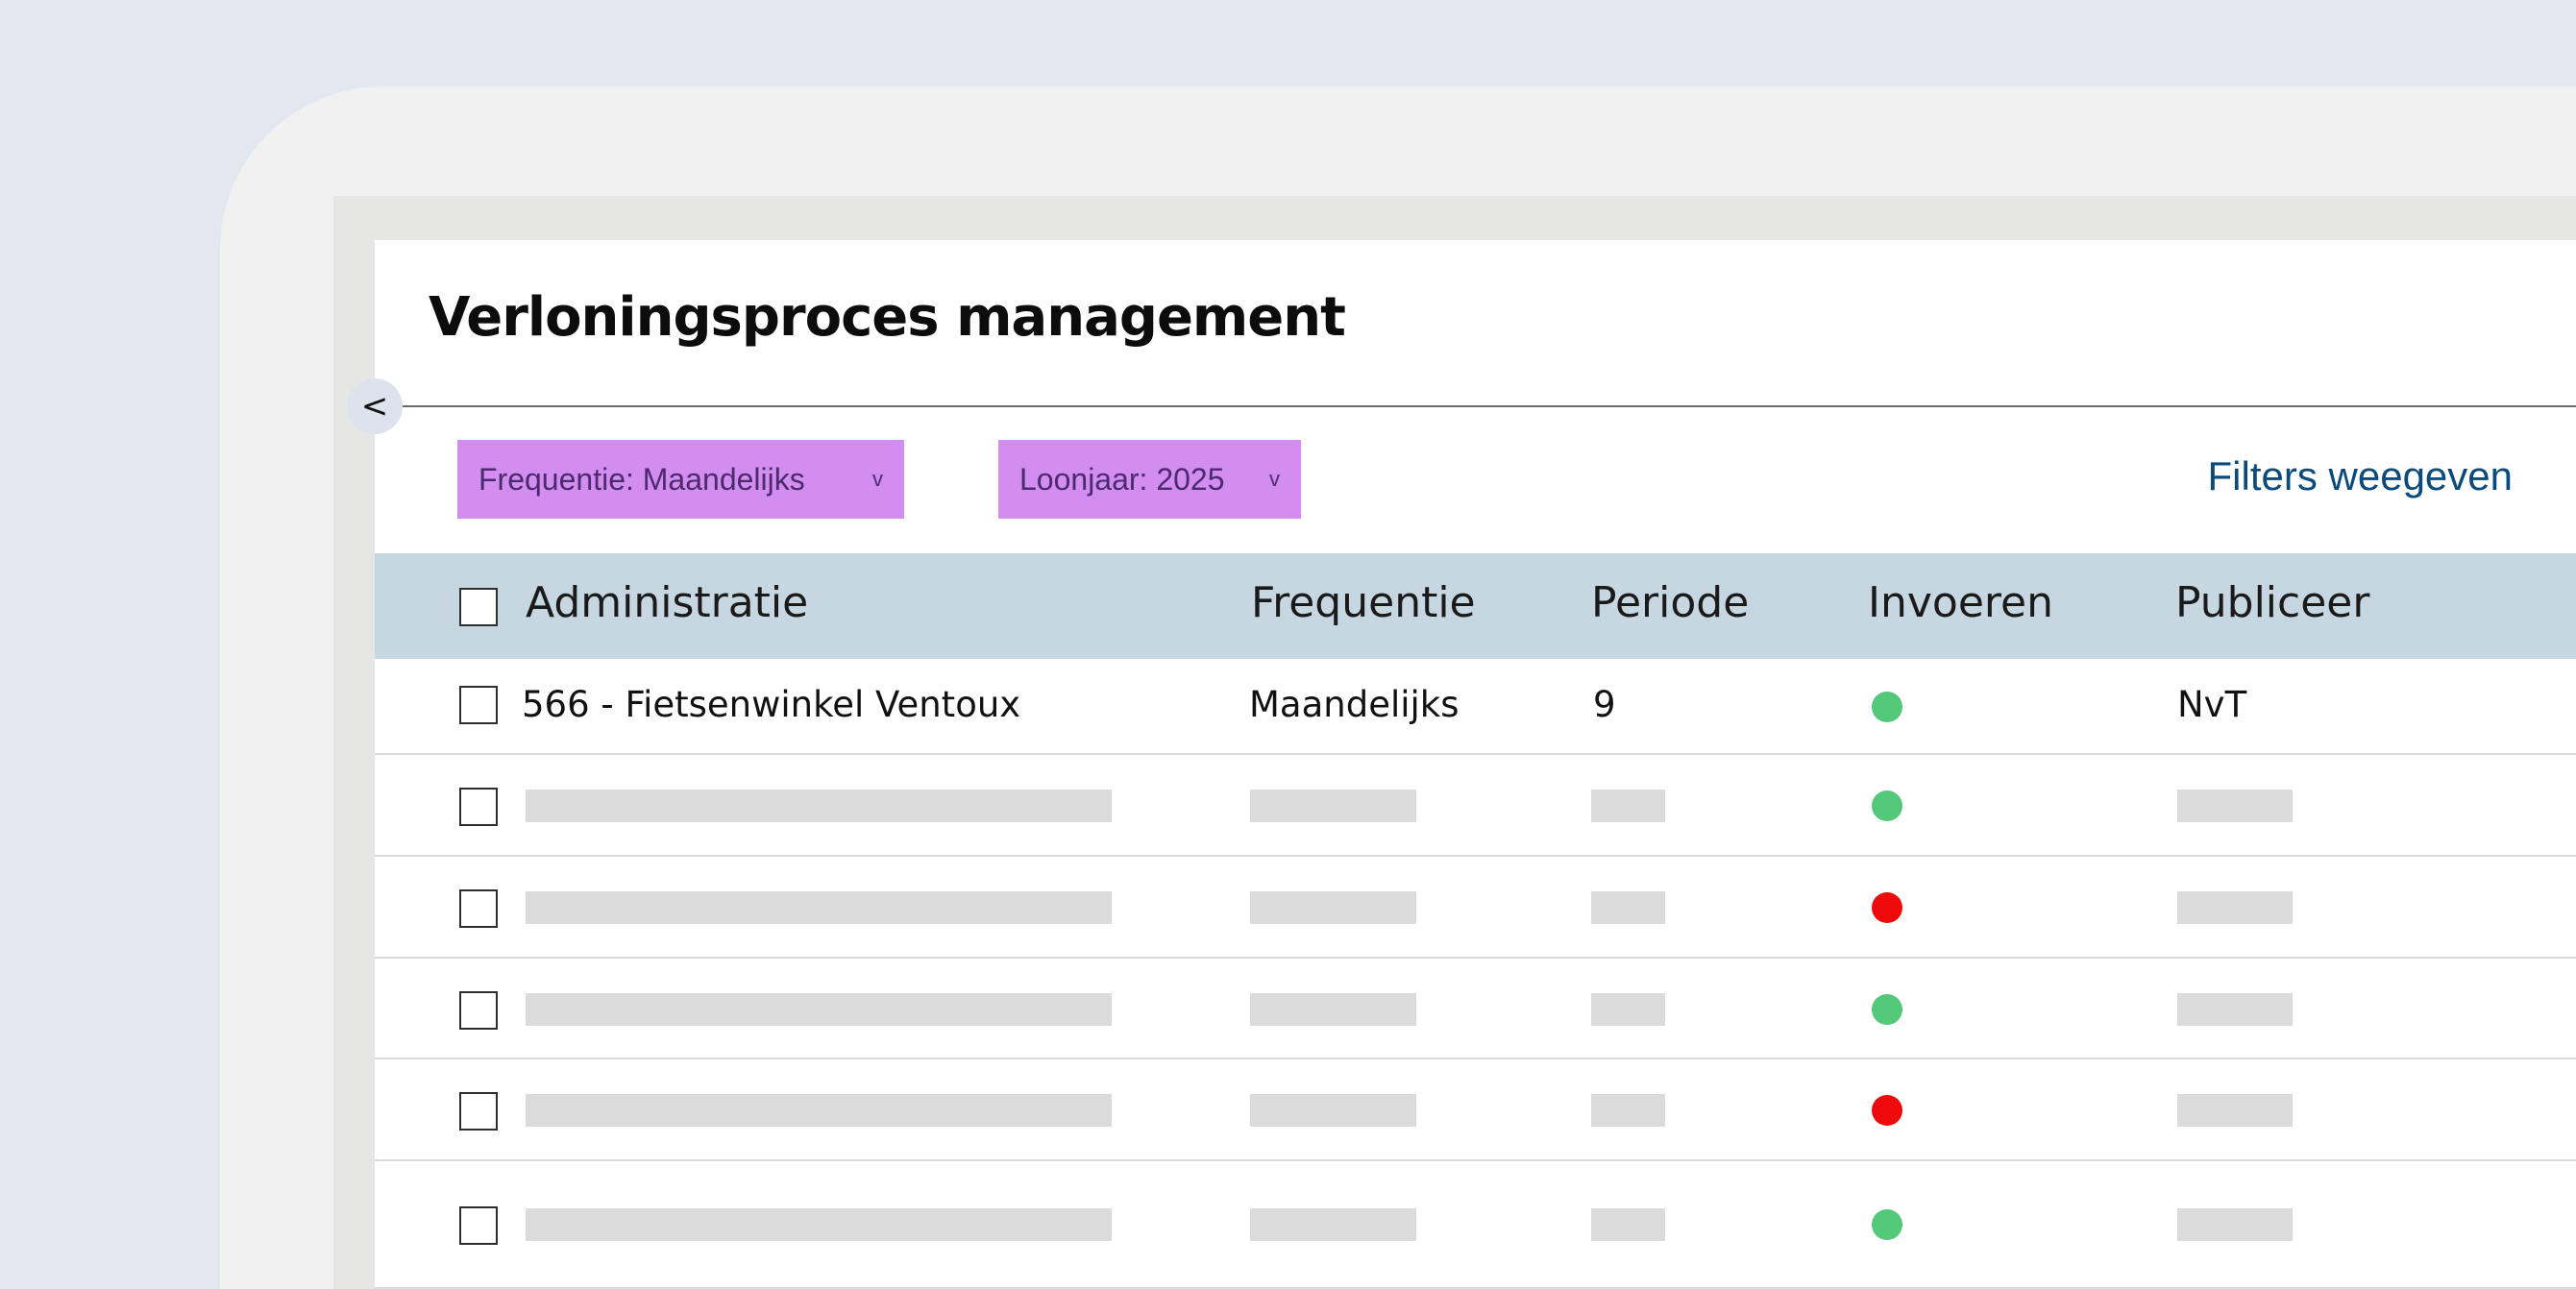 This screenshot has height=1289, width=2576. What do you see at coordinates (1489, 406) in the screenshot?
I see `title-divider` at bounding box center [1489, 406].